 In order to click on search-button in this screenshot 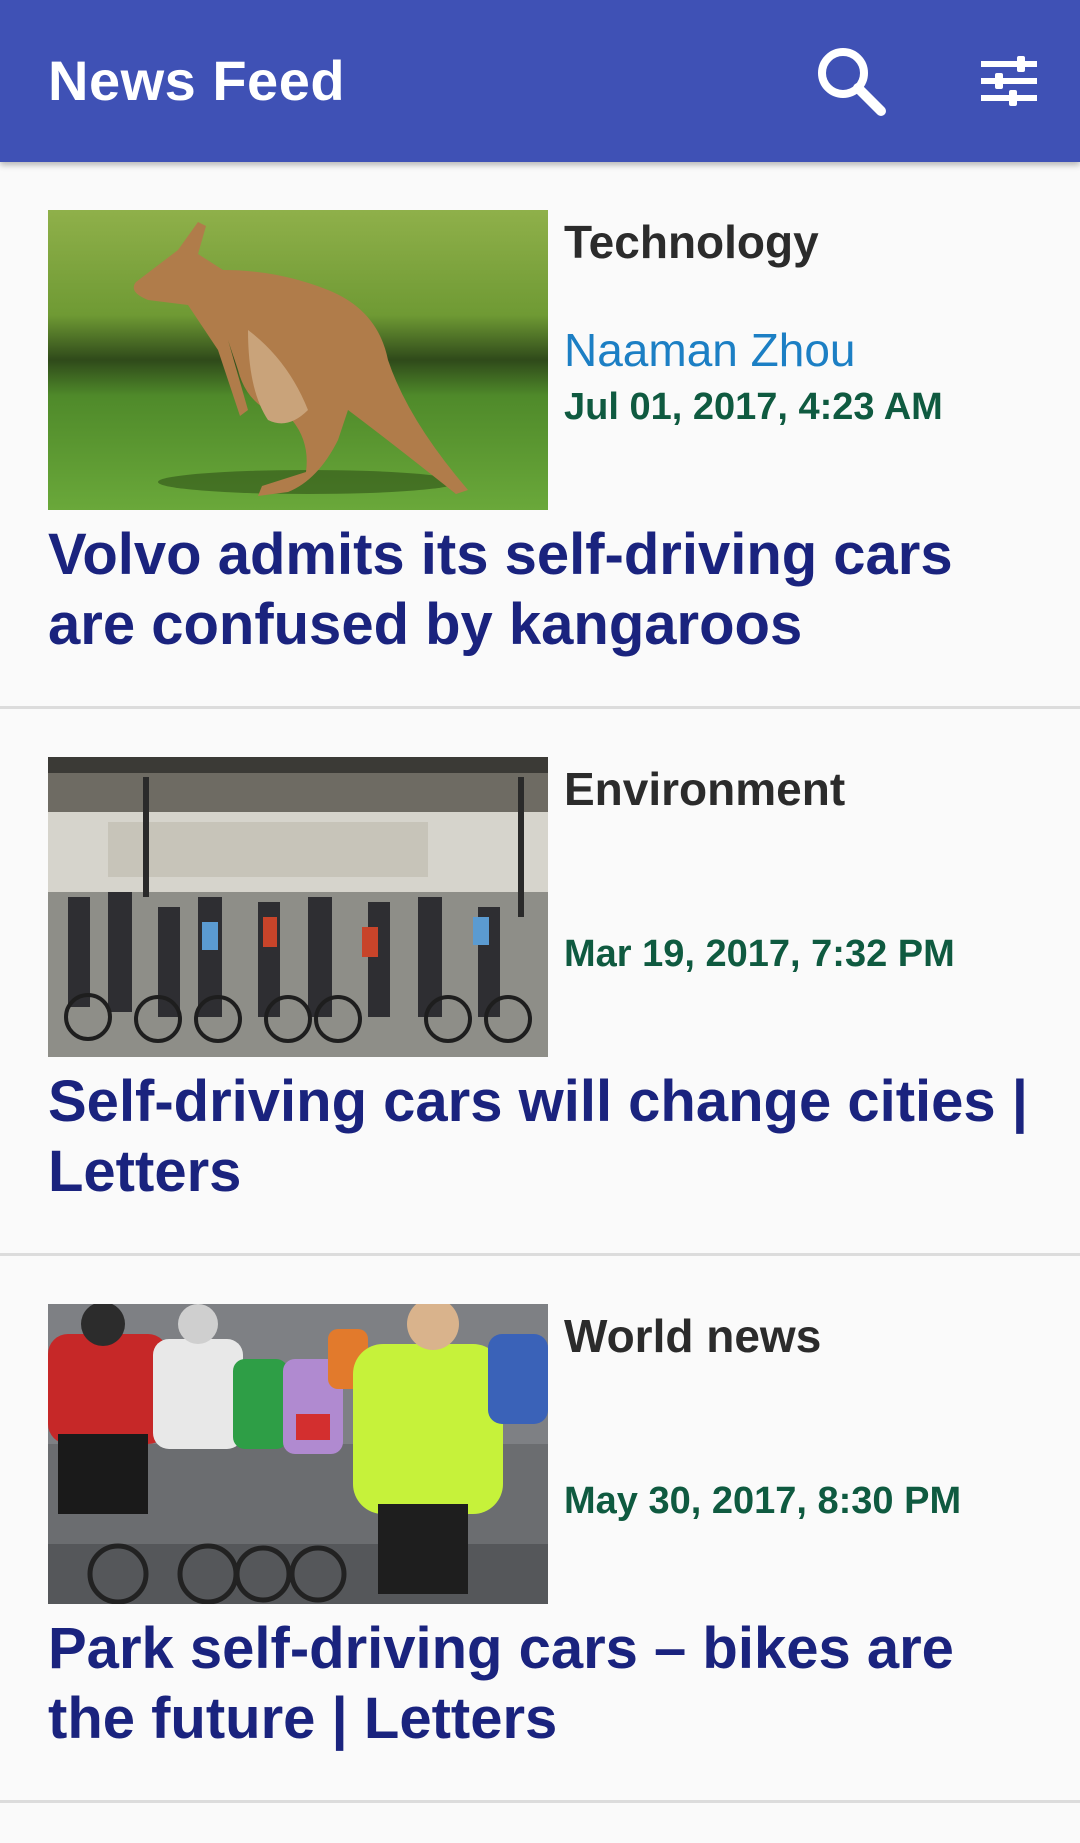, I will do `click(851, 81)`.